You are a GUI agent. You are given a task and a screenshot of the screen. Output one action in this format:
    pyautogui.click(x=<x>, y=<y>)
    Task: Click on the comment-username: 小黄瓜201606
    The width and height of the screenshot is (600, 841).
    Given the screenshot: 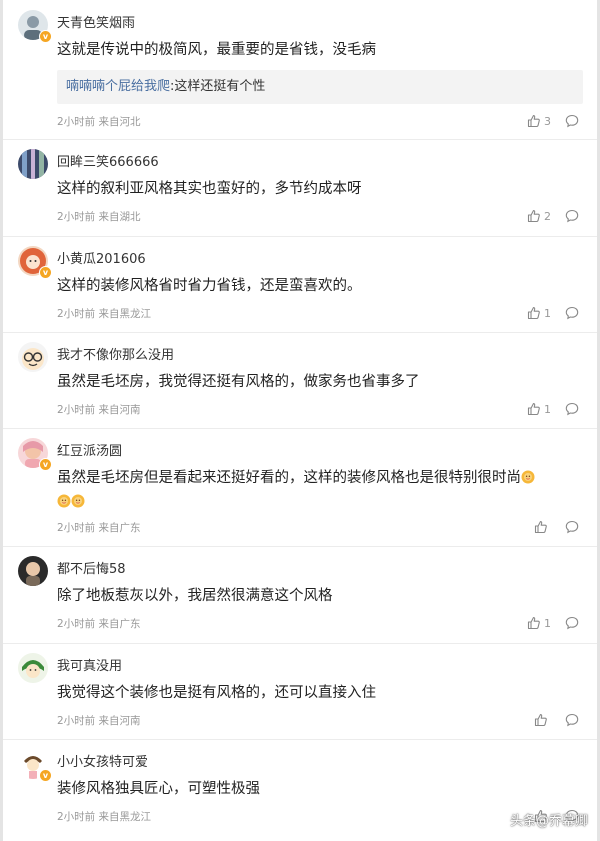 What is the action you would take?
    pyautogui.click(x=101, y=257)
    